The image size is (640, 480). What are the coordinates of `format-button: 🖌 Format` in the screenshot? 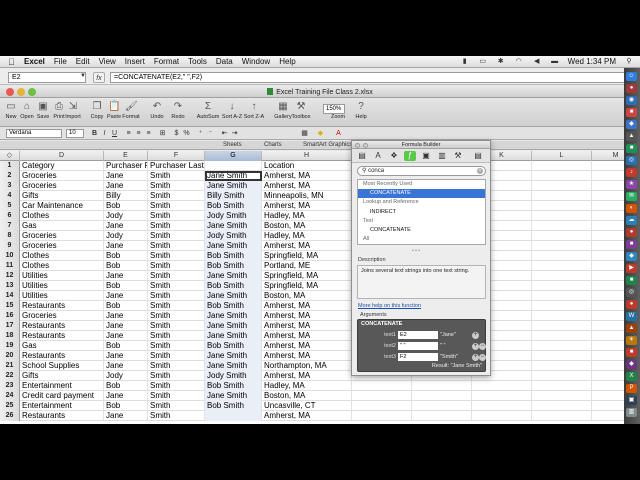 It's located at (130, 110).